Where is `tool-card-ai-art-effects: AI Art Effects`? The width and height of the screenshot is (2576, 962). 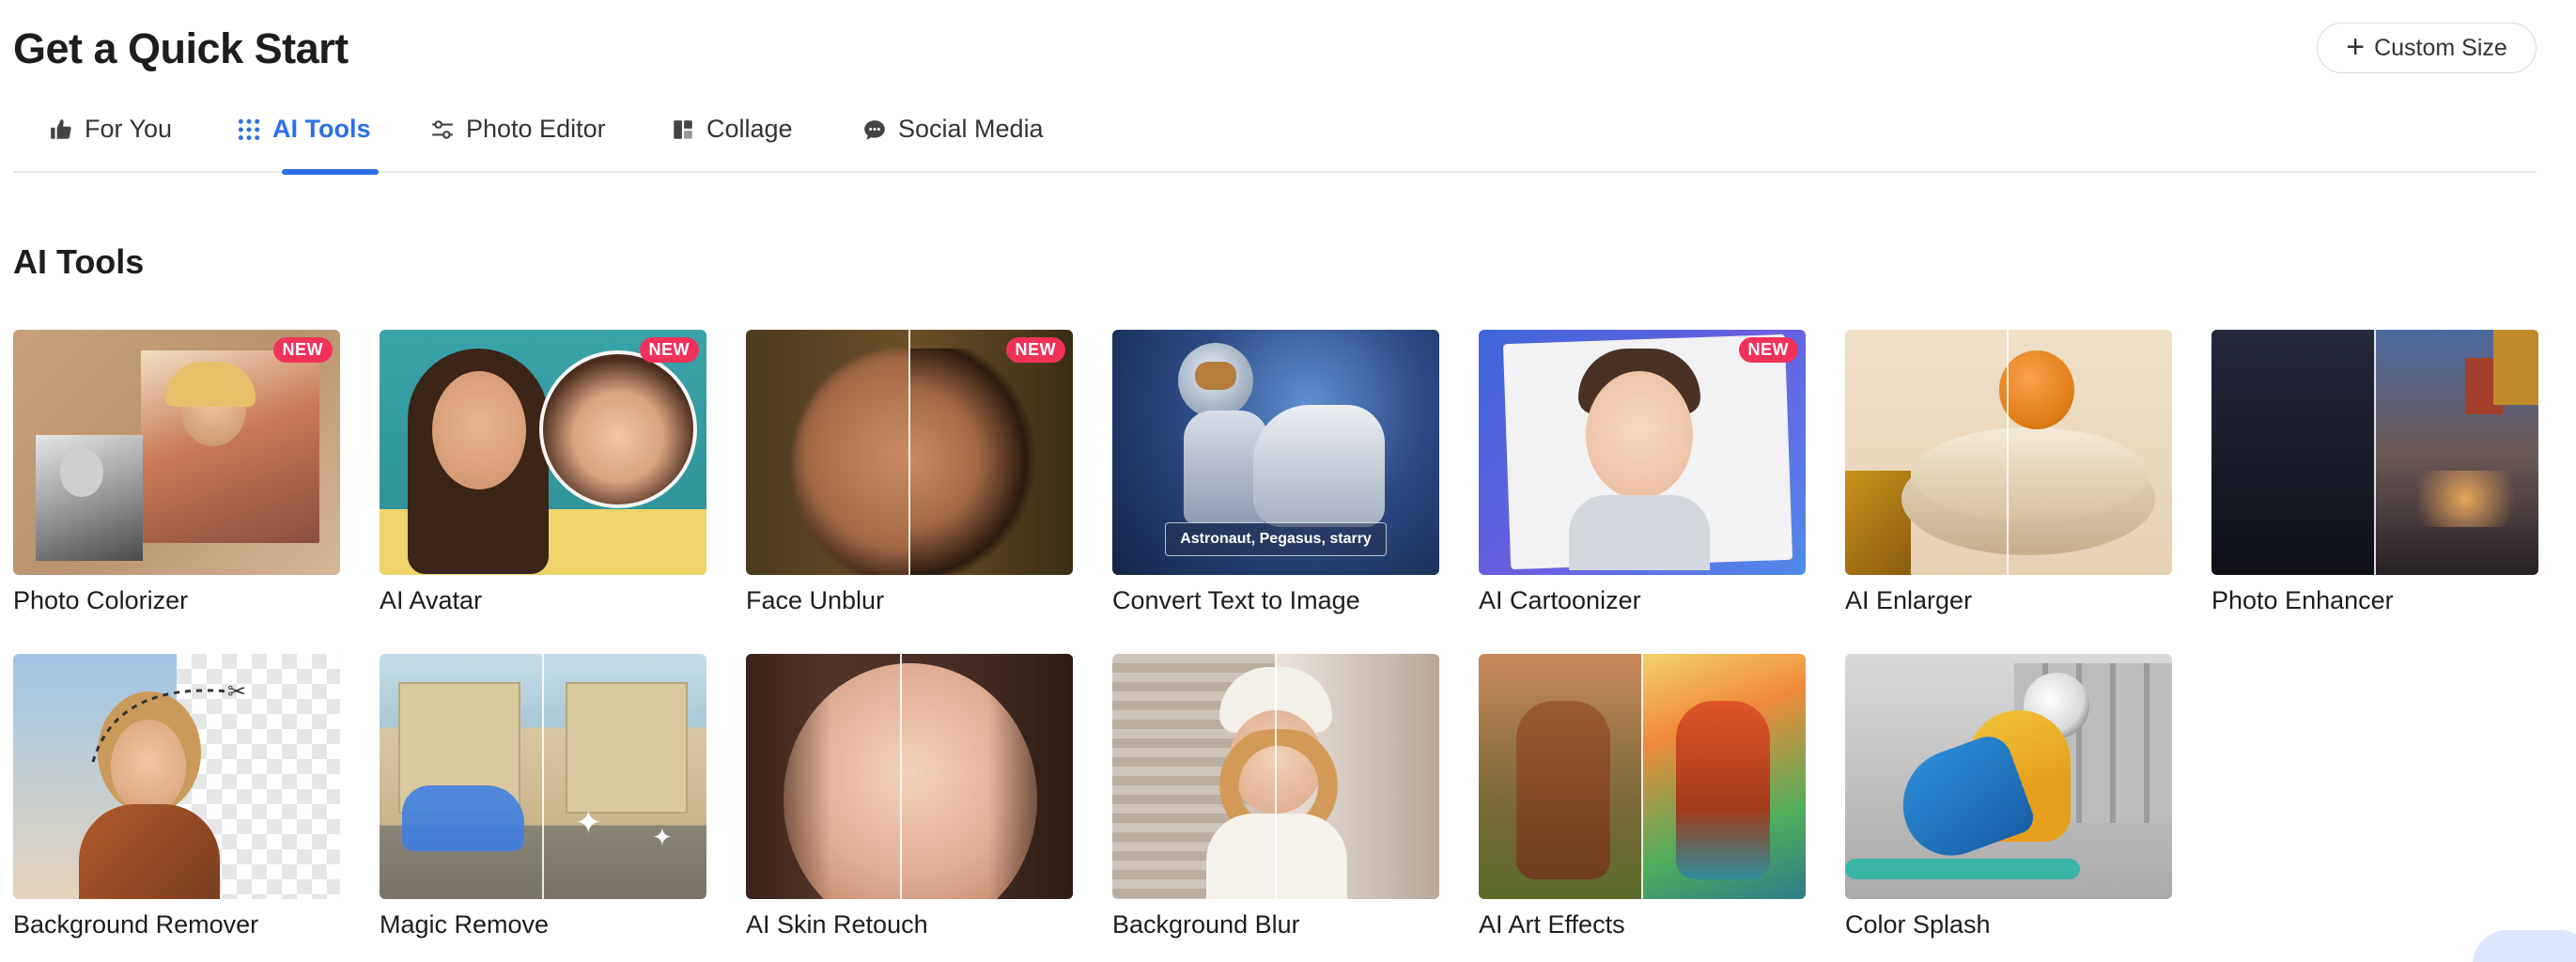
tool-card-ai-art-effects: AI Art Effects is located at coordinates (1643, 796).